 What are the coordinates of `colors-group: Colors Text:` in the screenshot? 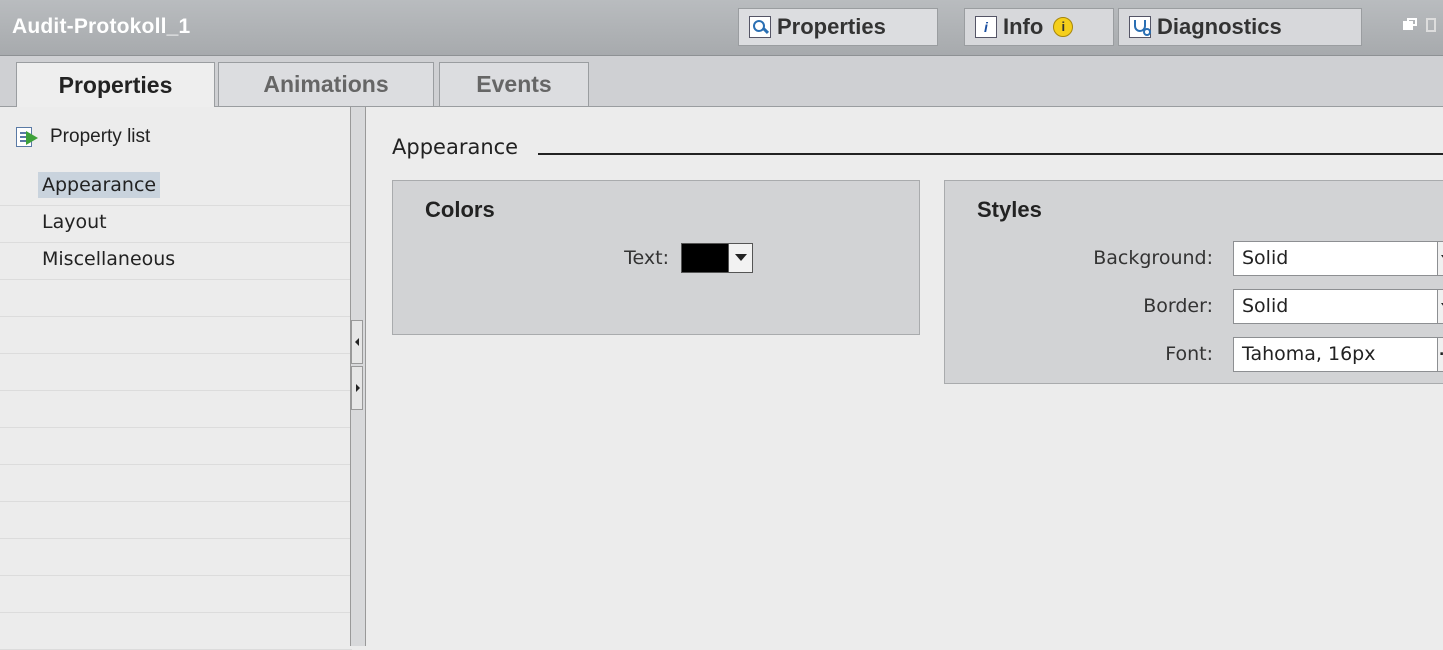 It's located at (656, 257).